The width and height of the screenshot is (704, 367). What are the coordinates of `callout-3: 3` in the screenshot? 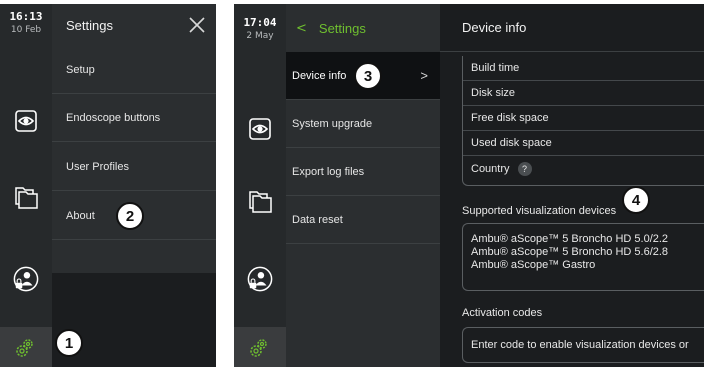 It's located at (368, 76).